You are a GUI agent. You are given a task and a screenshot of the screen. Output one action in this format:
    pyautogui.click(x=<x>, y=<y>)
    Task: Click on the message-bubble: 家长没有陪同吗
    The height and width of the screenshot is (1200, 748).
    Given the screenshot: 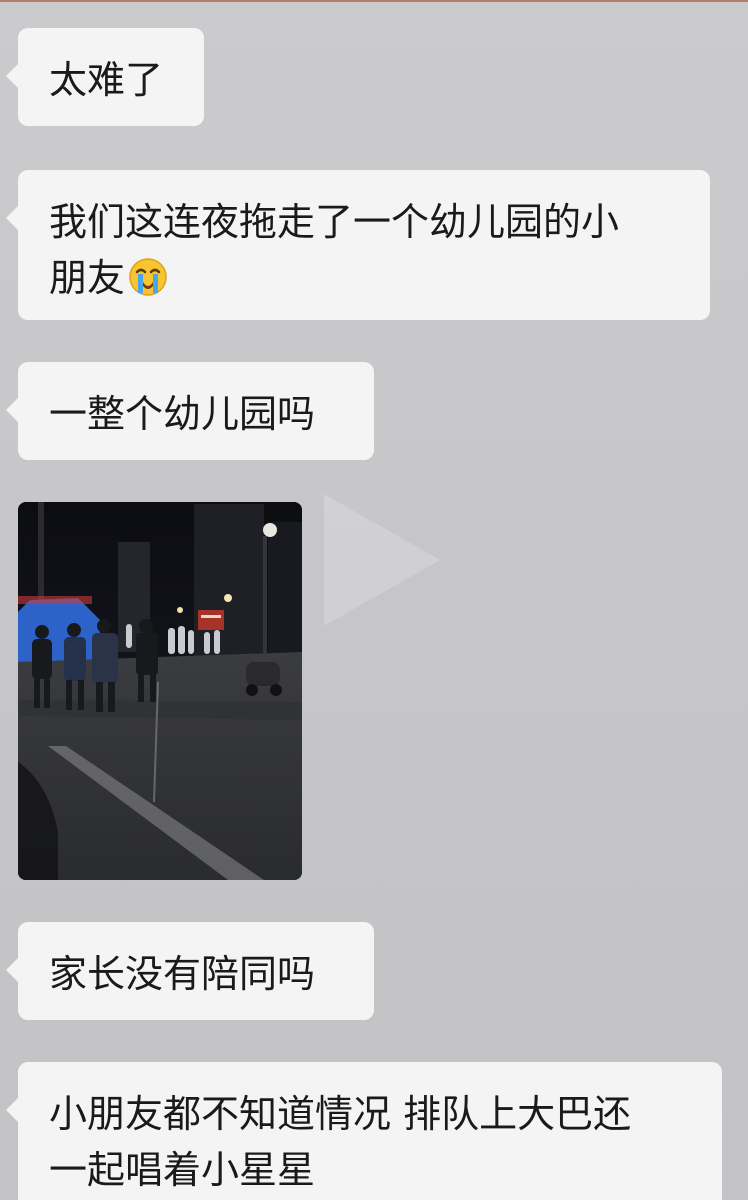 What is the action you would take?
    pyautogui.click(x=190, y=971)
    